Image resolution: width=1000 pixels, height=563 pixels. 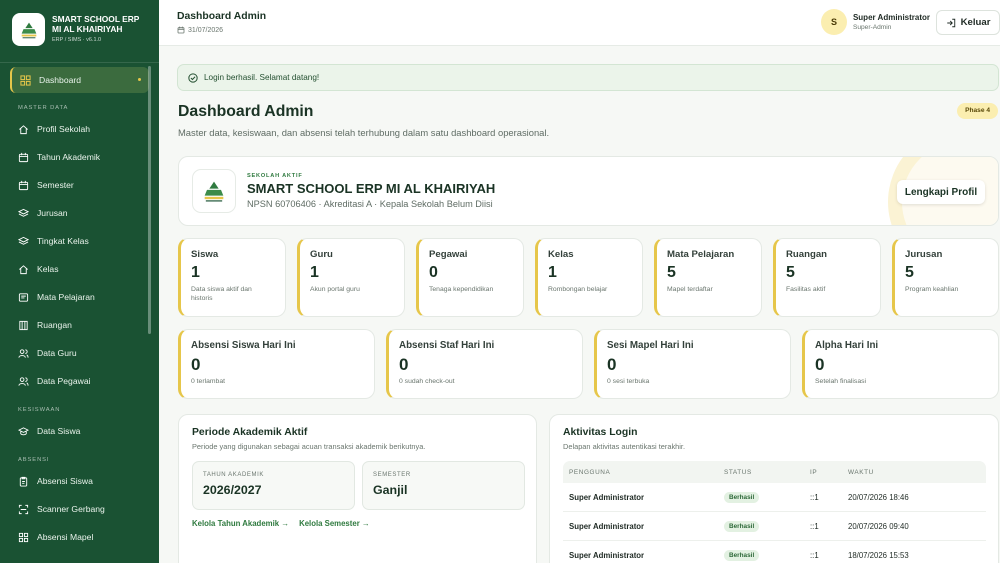 I want to click on stat-card-jurusan: Jurusan 5 Program keahlian, so click(x=945, y=277).